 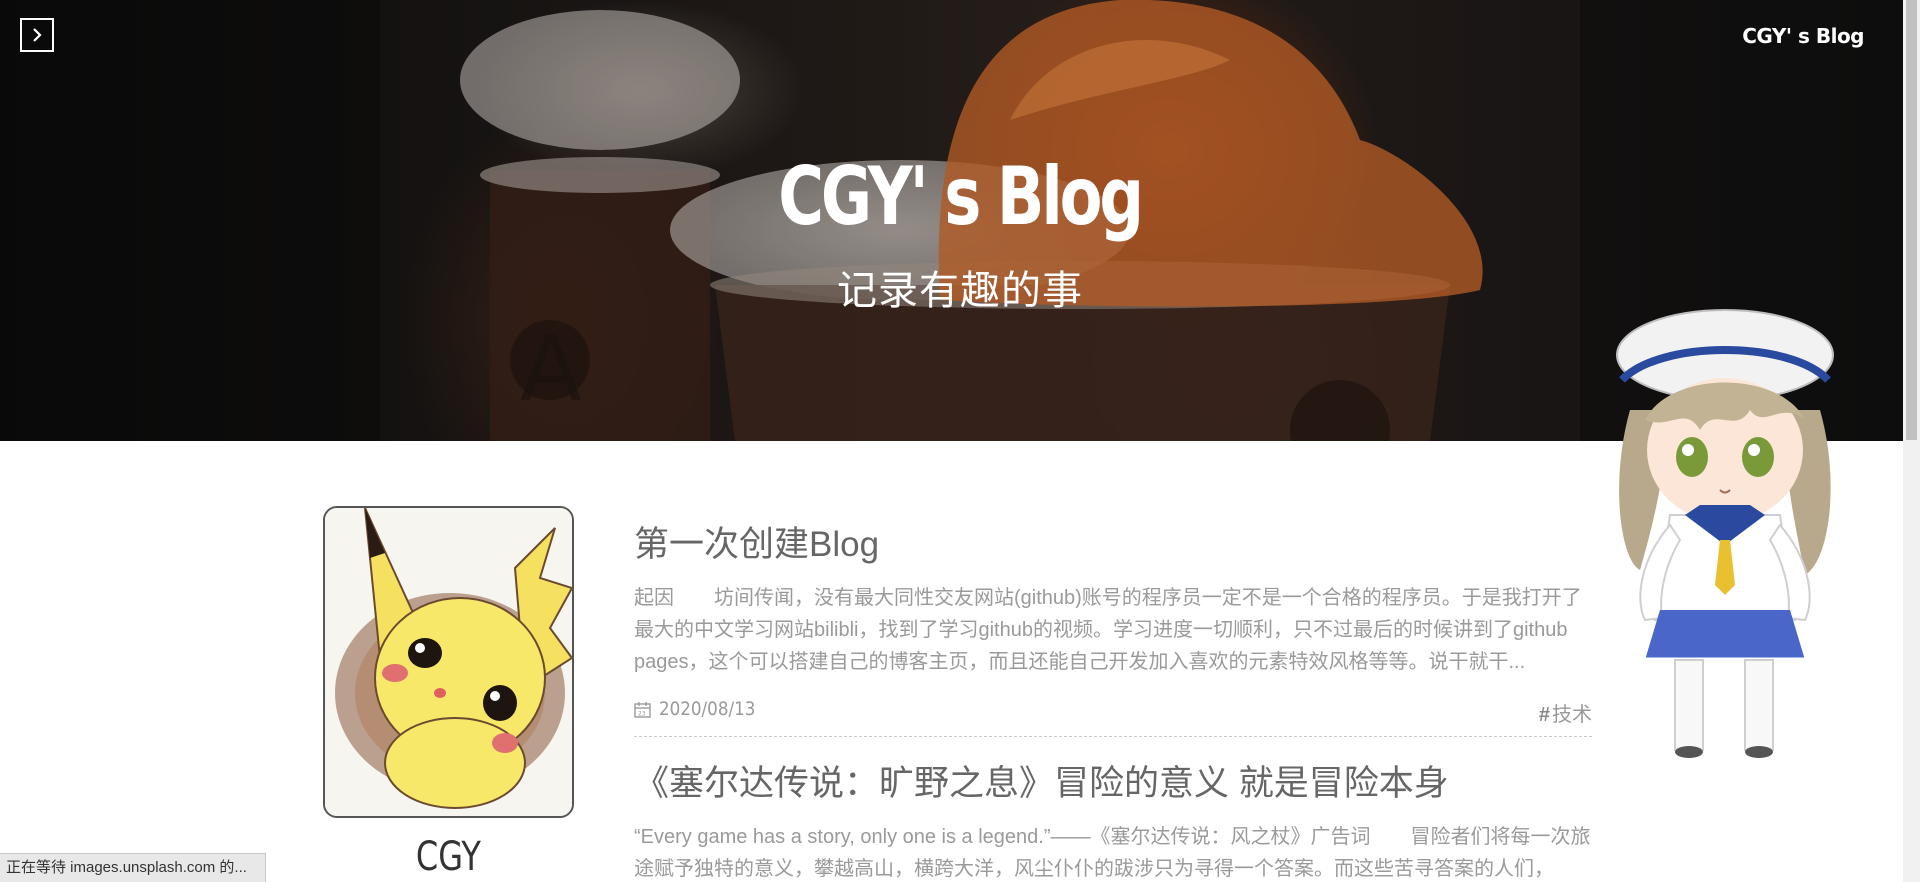 What do you see at coordinates (1911, 441) in the screenshot?
I see `page-scrollbar` at bounding box center [1911, 441].